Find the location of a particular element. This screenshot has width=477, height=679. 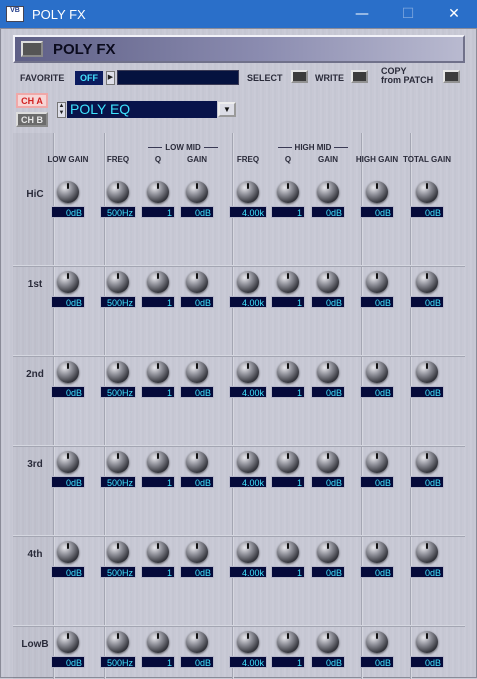

fx-type-display: POLY EQ is located at coordinates (142, 109).